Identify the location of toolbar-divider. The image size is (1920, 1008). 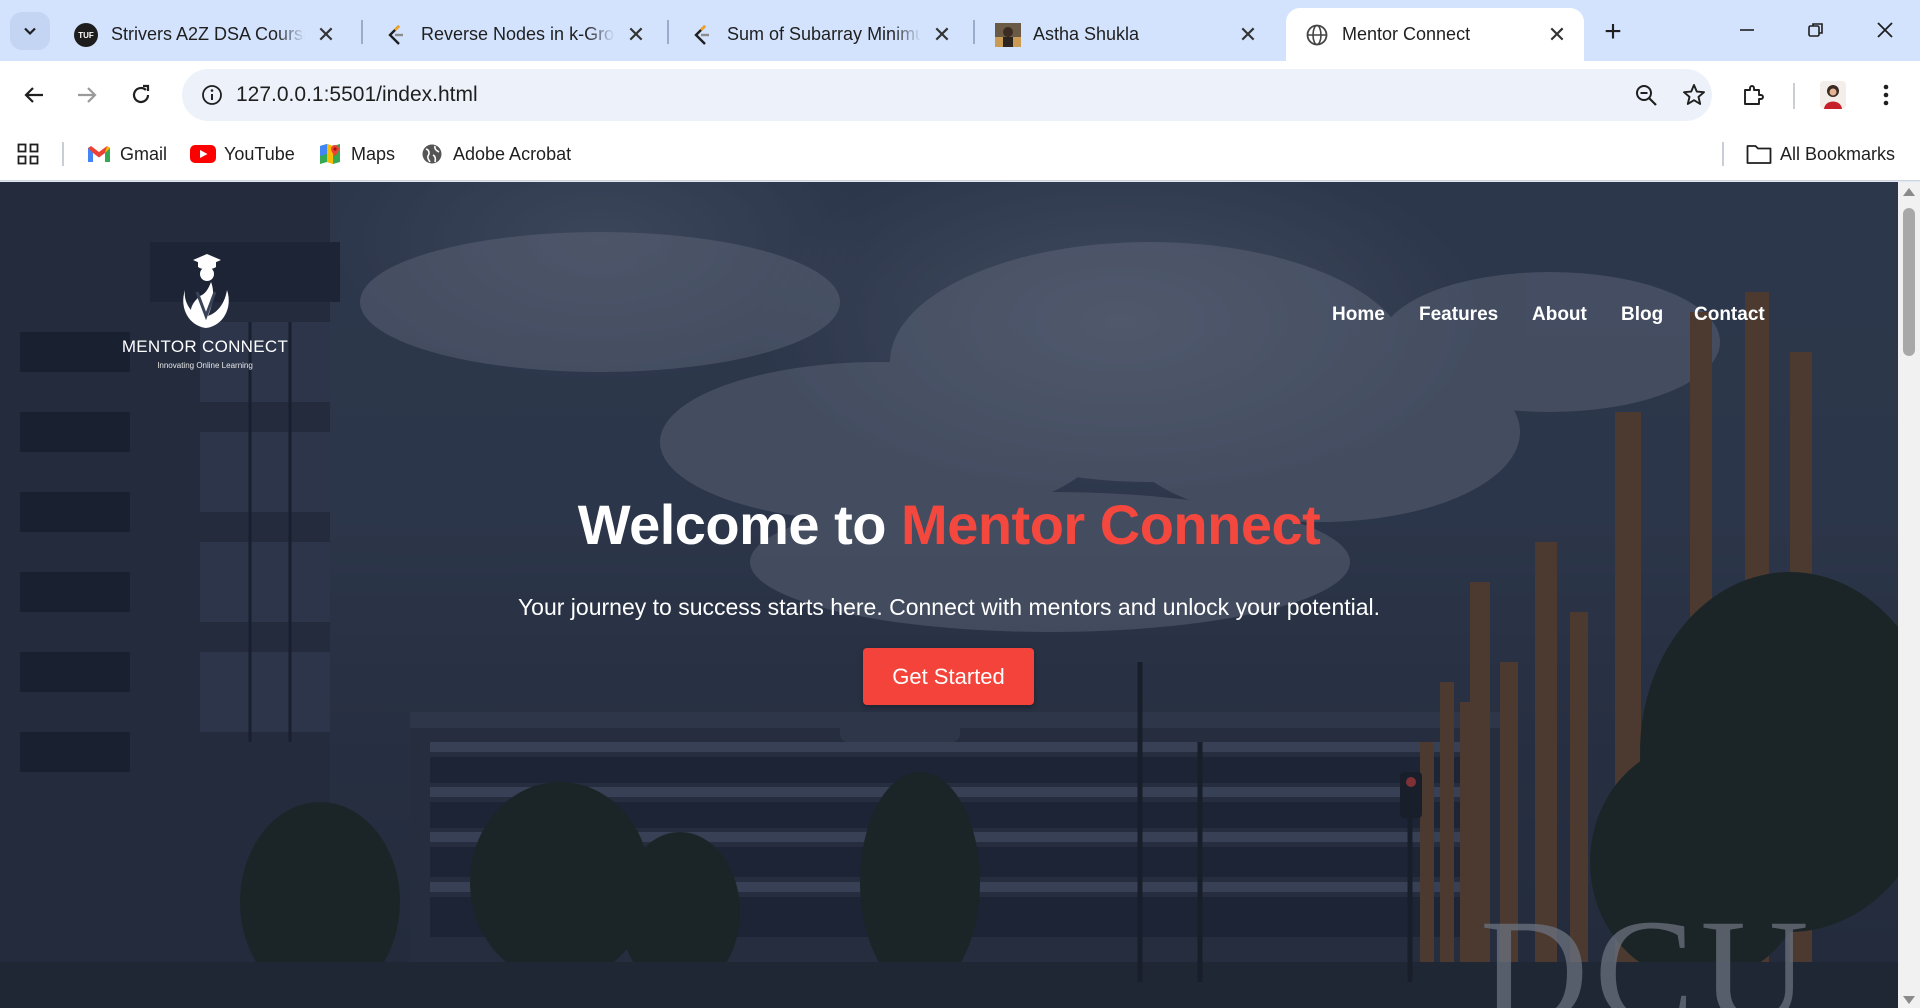
(1794, 96).